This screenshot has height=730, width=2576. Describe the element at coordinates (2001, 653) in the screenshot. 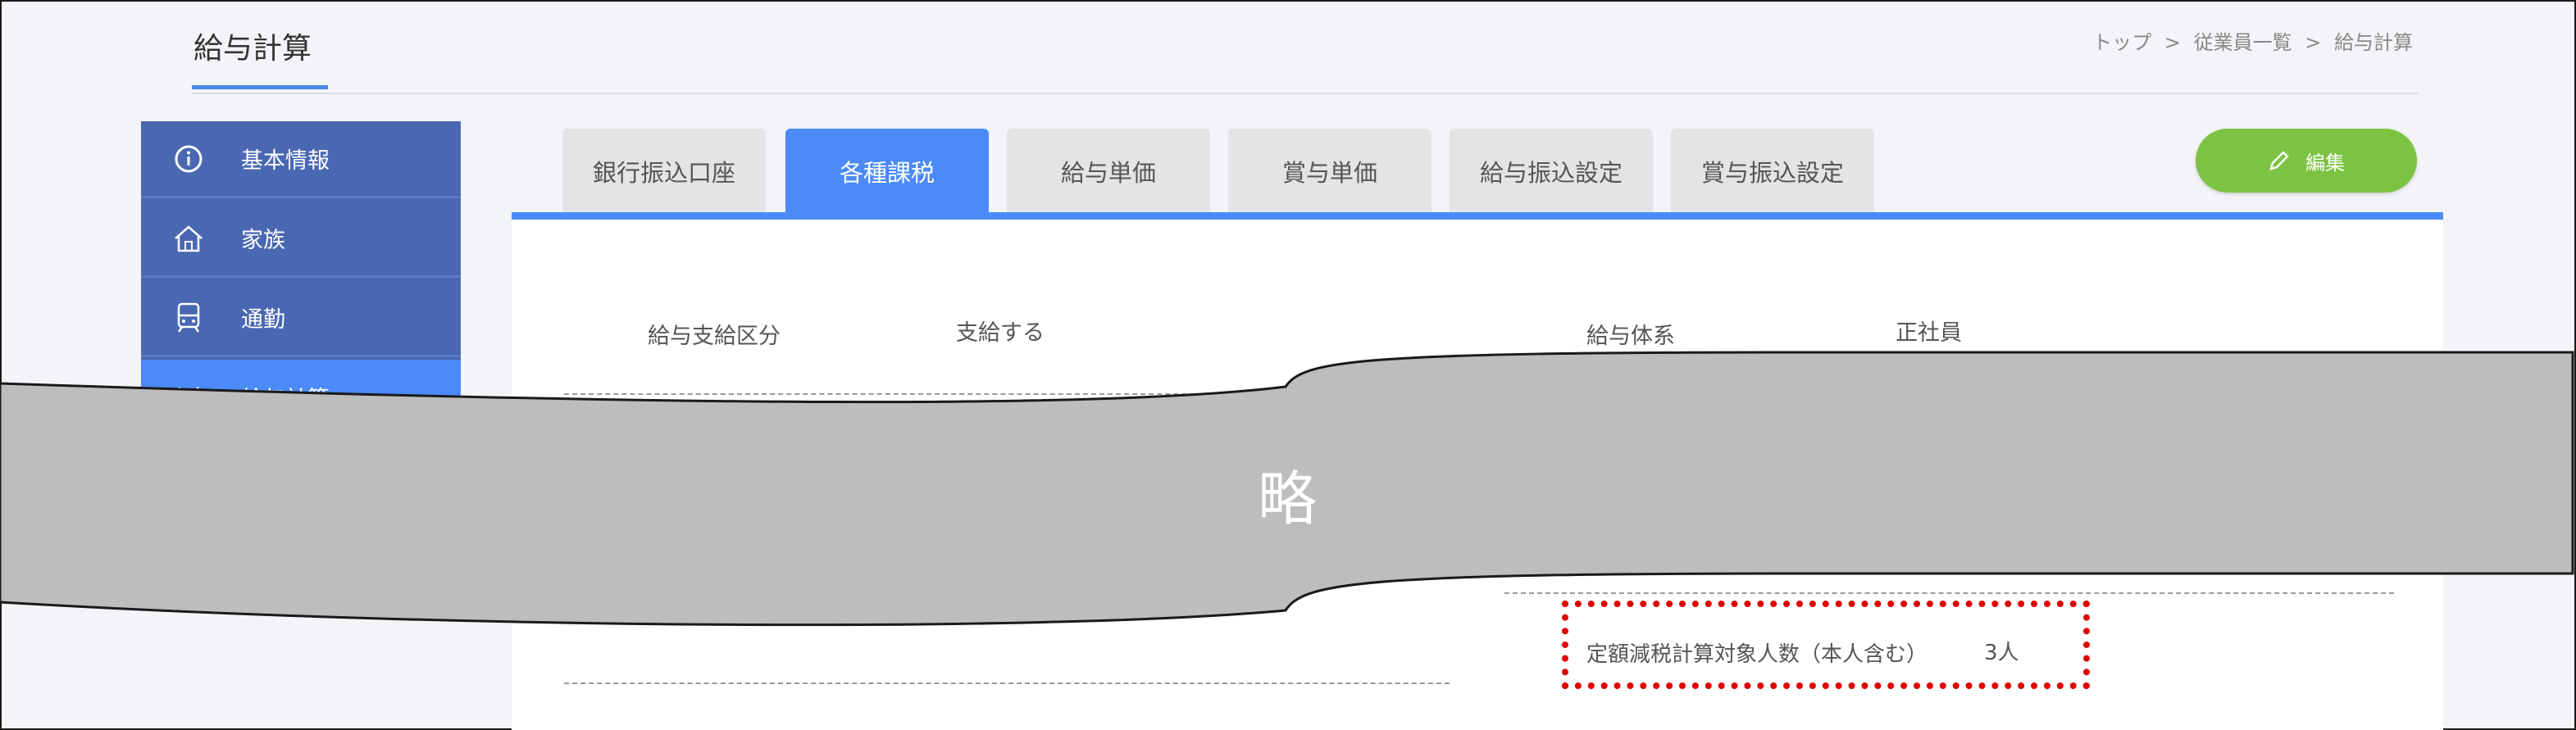

I see `tax-reduction-count-value: 3人` at that location.